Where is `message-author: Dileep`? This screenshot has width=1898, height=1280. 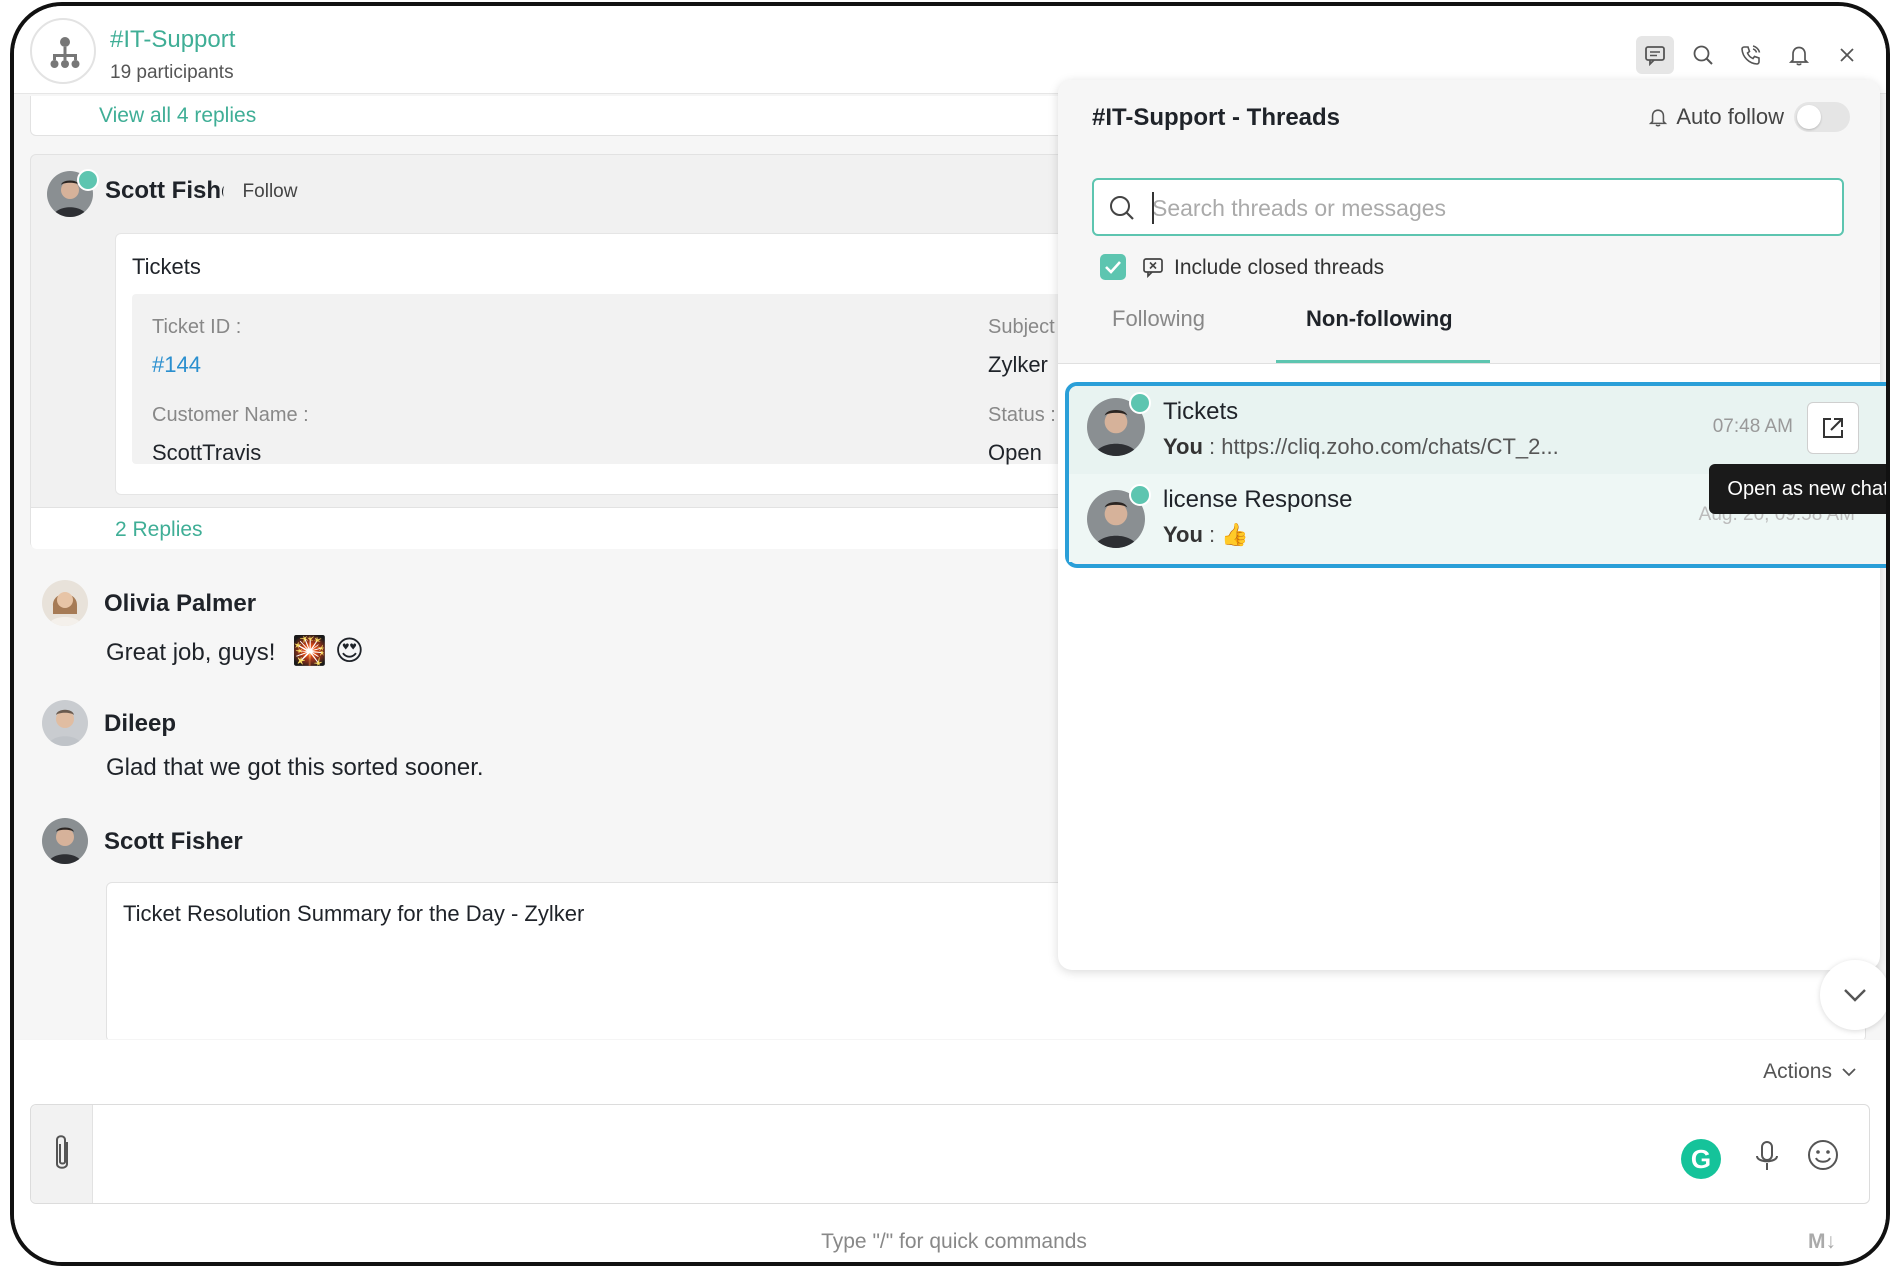
message-author: Dileep is located at coordinates (140, 724).